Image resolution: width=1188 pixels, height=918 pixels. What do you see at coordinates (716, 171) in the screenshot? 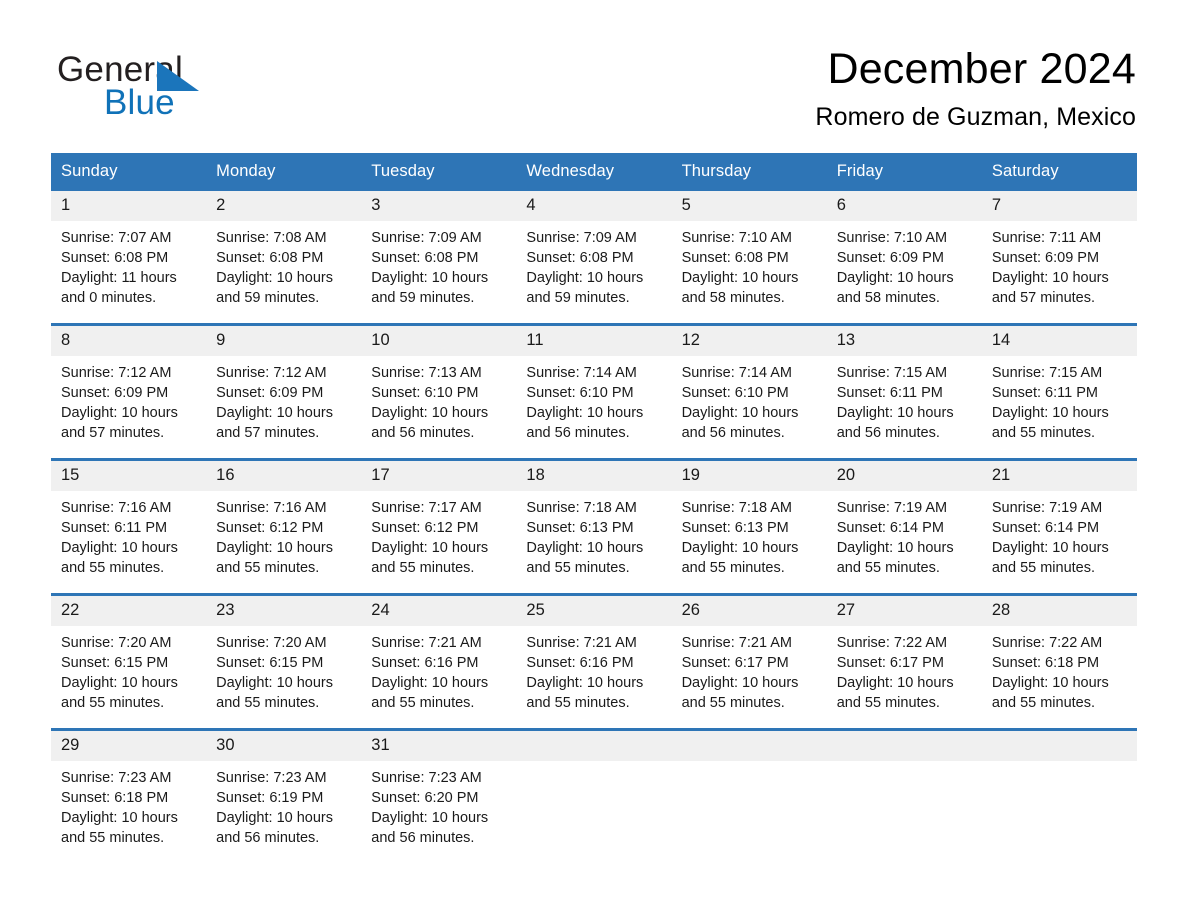
I see `weekday-header-thursday: Thursday` at bounding box center [716, 171].